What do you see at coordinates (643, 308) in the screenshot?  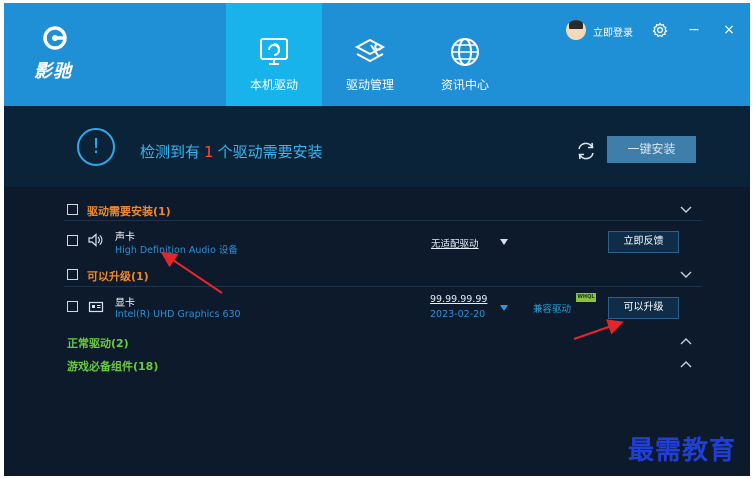 I see `upgrade-button: 可以升级` at bounding box center [643, 308].